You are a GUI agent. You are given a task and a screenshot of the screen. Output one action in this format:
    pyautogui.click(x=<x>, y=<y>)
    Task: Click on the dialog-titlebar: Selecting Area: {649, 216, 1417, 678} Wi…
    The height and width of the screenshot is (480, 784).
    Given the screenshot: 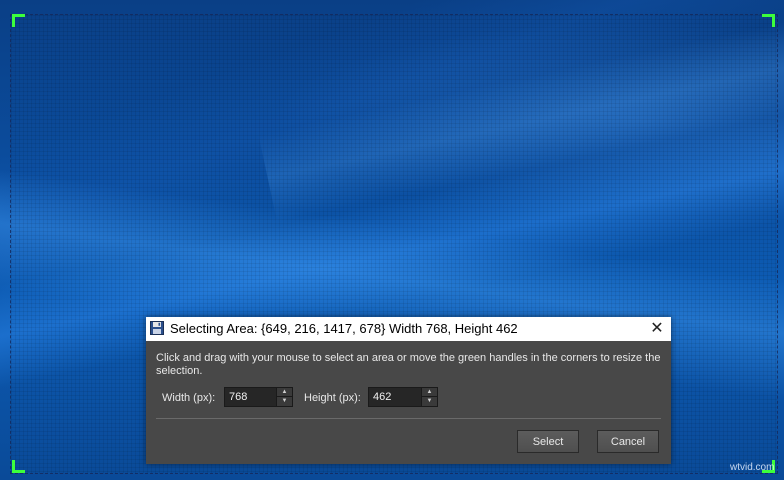 What is the action you would take?
    pyautogui.click(x=408, y=329)
    